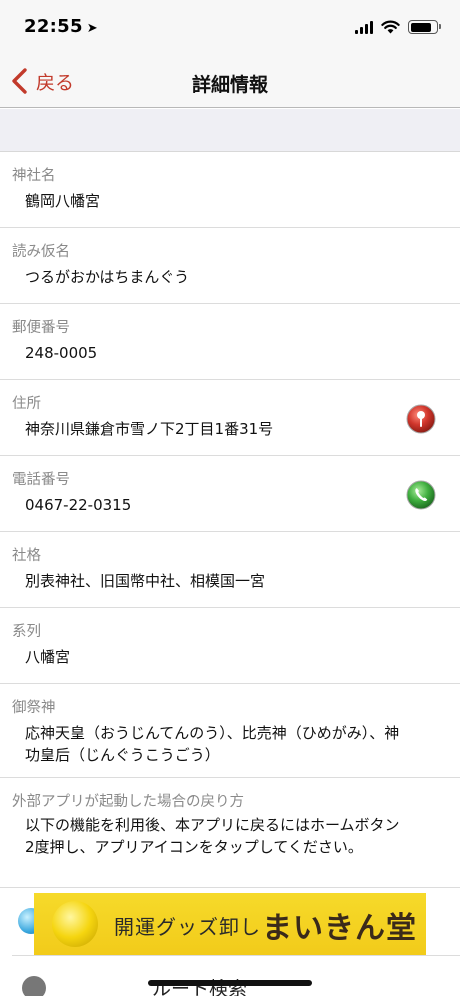 This screenshot has height=996, width=460. I want to click on location-arrow-icon: ➤, so click(92, 28).